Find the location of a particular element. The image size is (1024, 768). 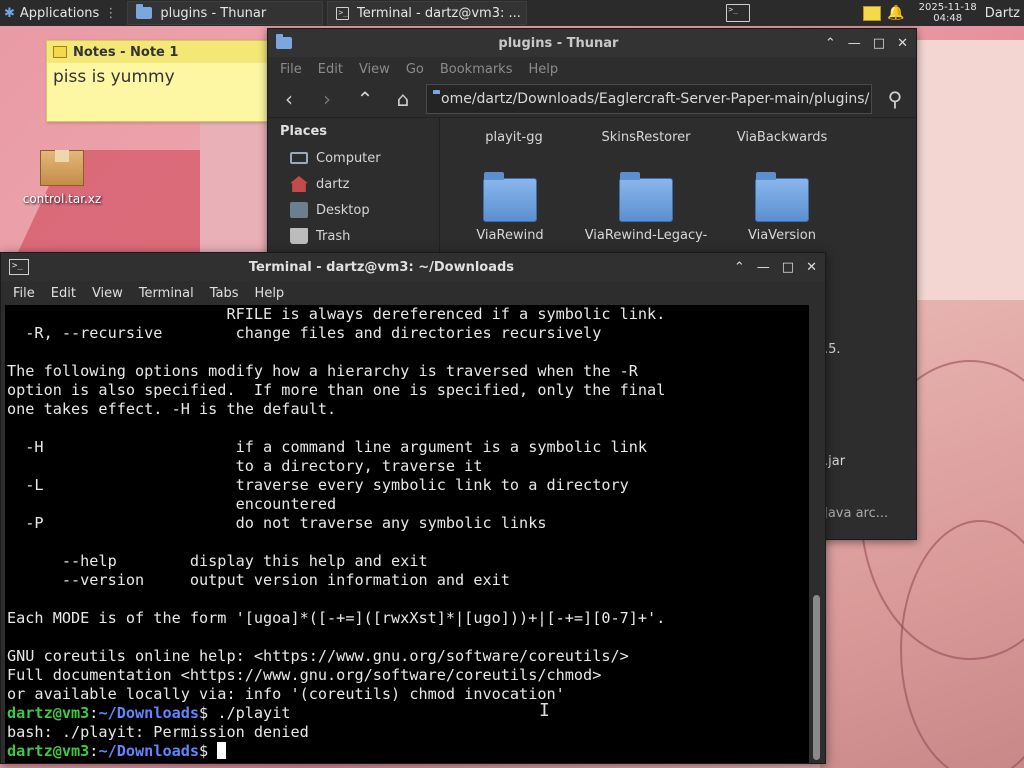

terminal-input-line: dartz@vm3:~/Downloads$ is located at coordinates (407, 751).